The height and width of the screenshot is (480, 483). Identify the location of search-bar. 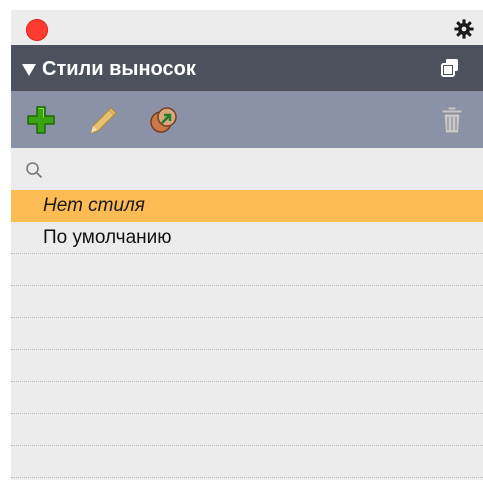
(247, 169).